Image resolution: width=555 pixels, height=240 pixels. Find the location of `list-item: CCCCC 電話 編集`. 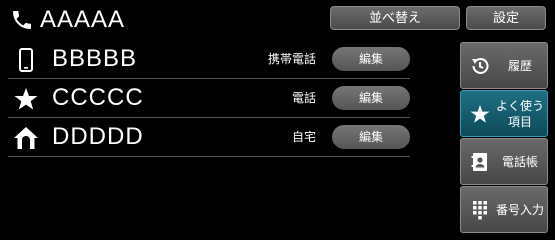

list-item: CCCCC 電話 編集 is located at coordinates (209, 98).